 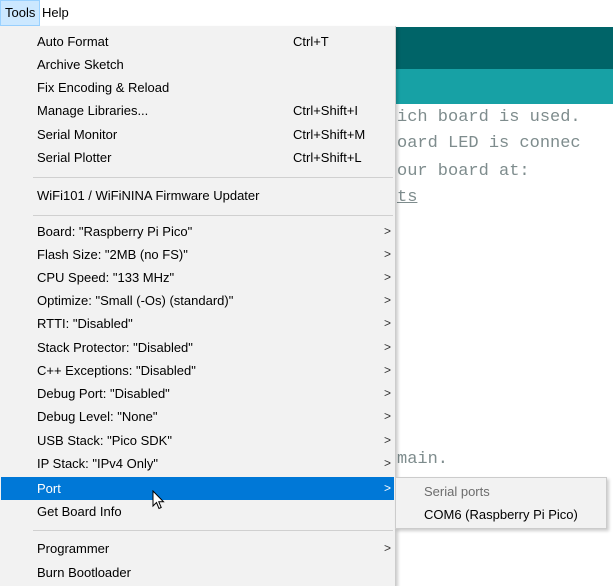 I want to click on menu-item-flash-size: Flash Size: "2MB (no FS)" >, so click(x=197, y=254).